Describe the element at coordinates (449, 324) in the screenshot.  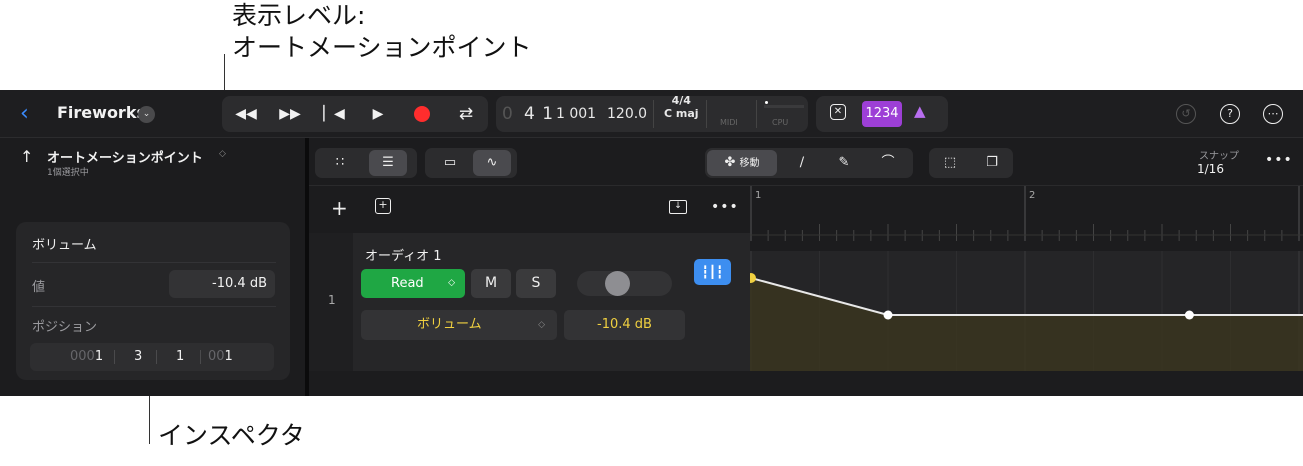
I see `automation-parameter-label: ボリューム` at that location.